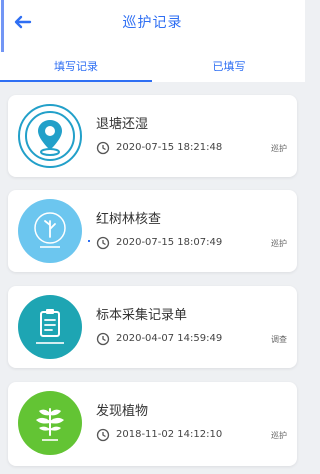 This screenshot has width=320, height=474. I want to click on record-time: 2020-07-15 18:21:48, so click(169, 147).